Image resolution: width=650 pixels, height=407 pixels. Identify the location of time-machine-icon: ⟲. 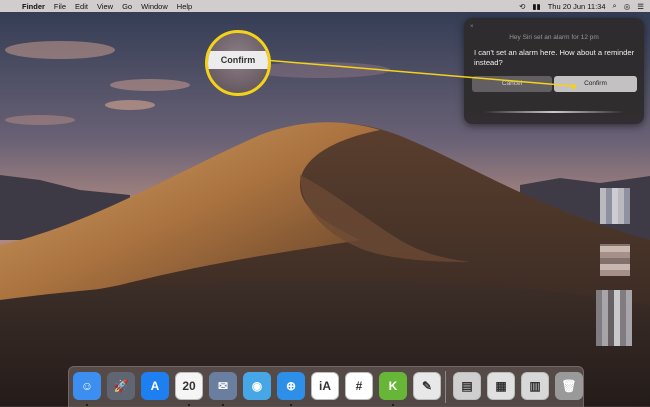
(522, 6).